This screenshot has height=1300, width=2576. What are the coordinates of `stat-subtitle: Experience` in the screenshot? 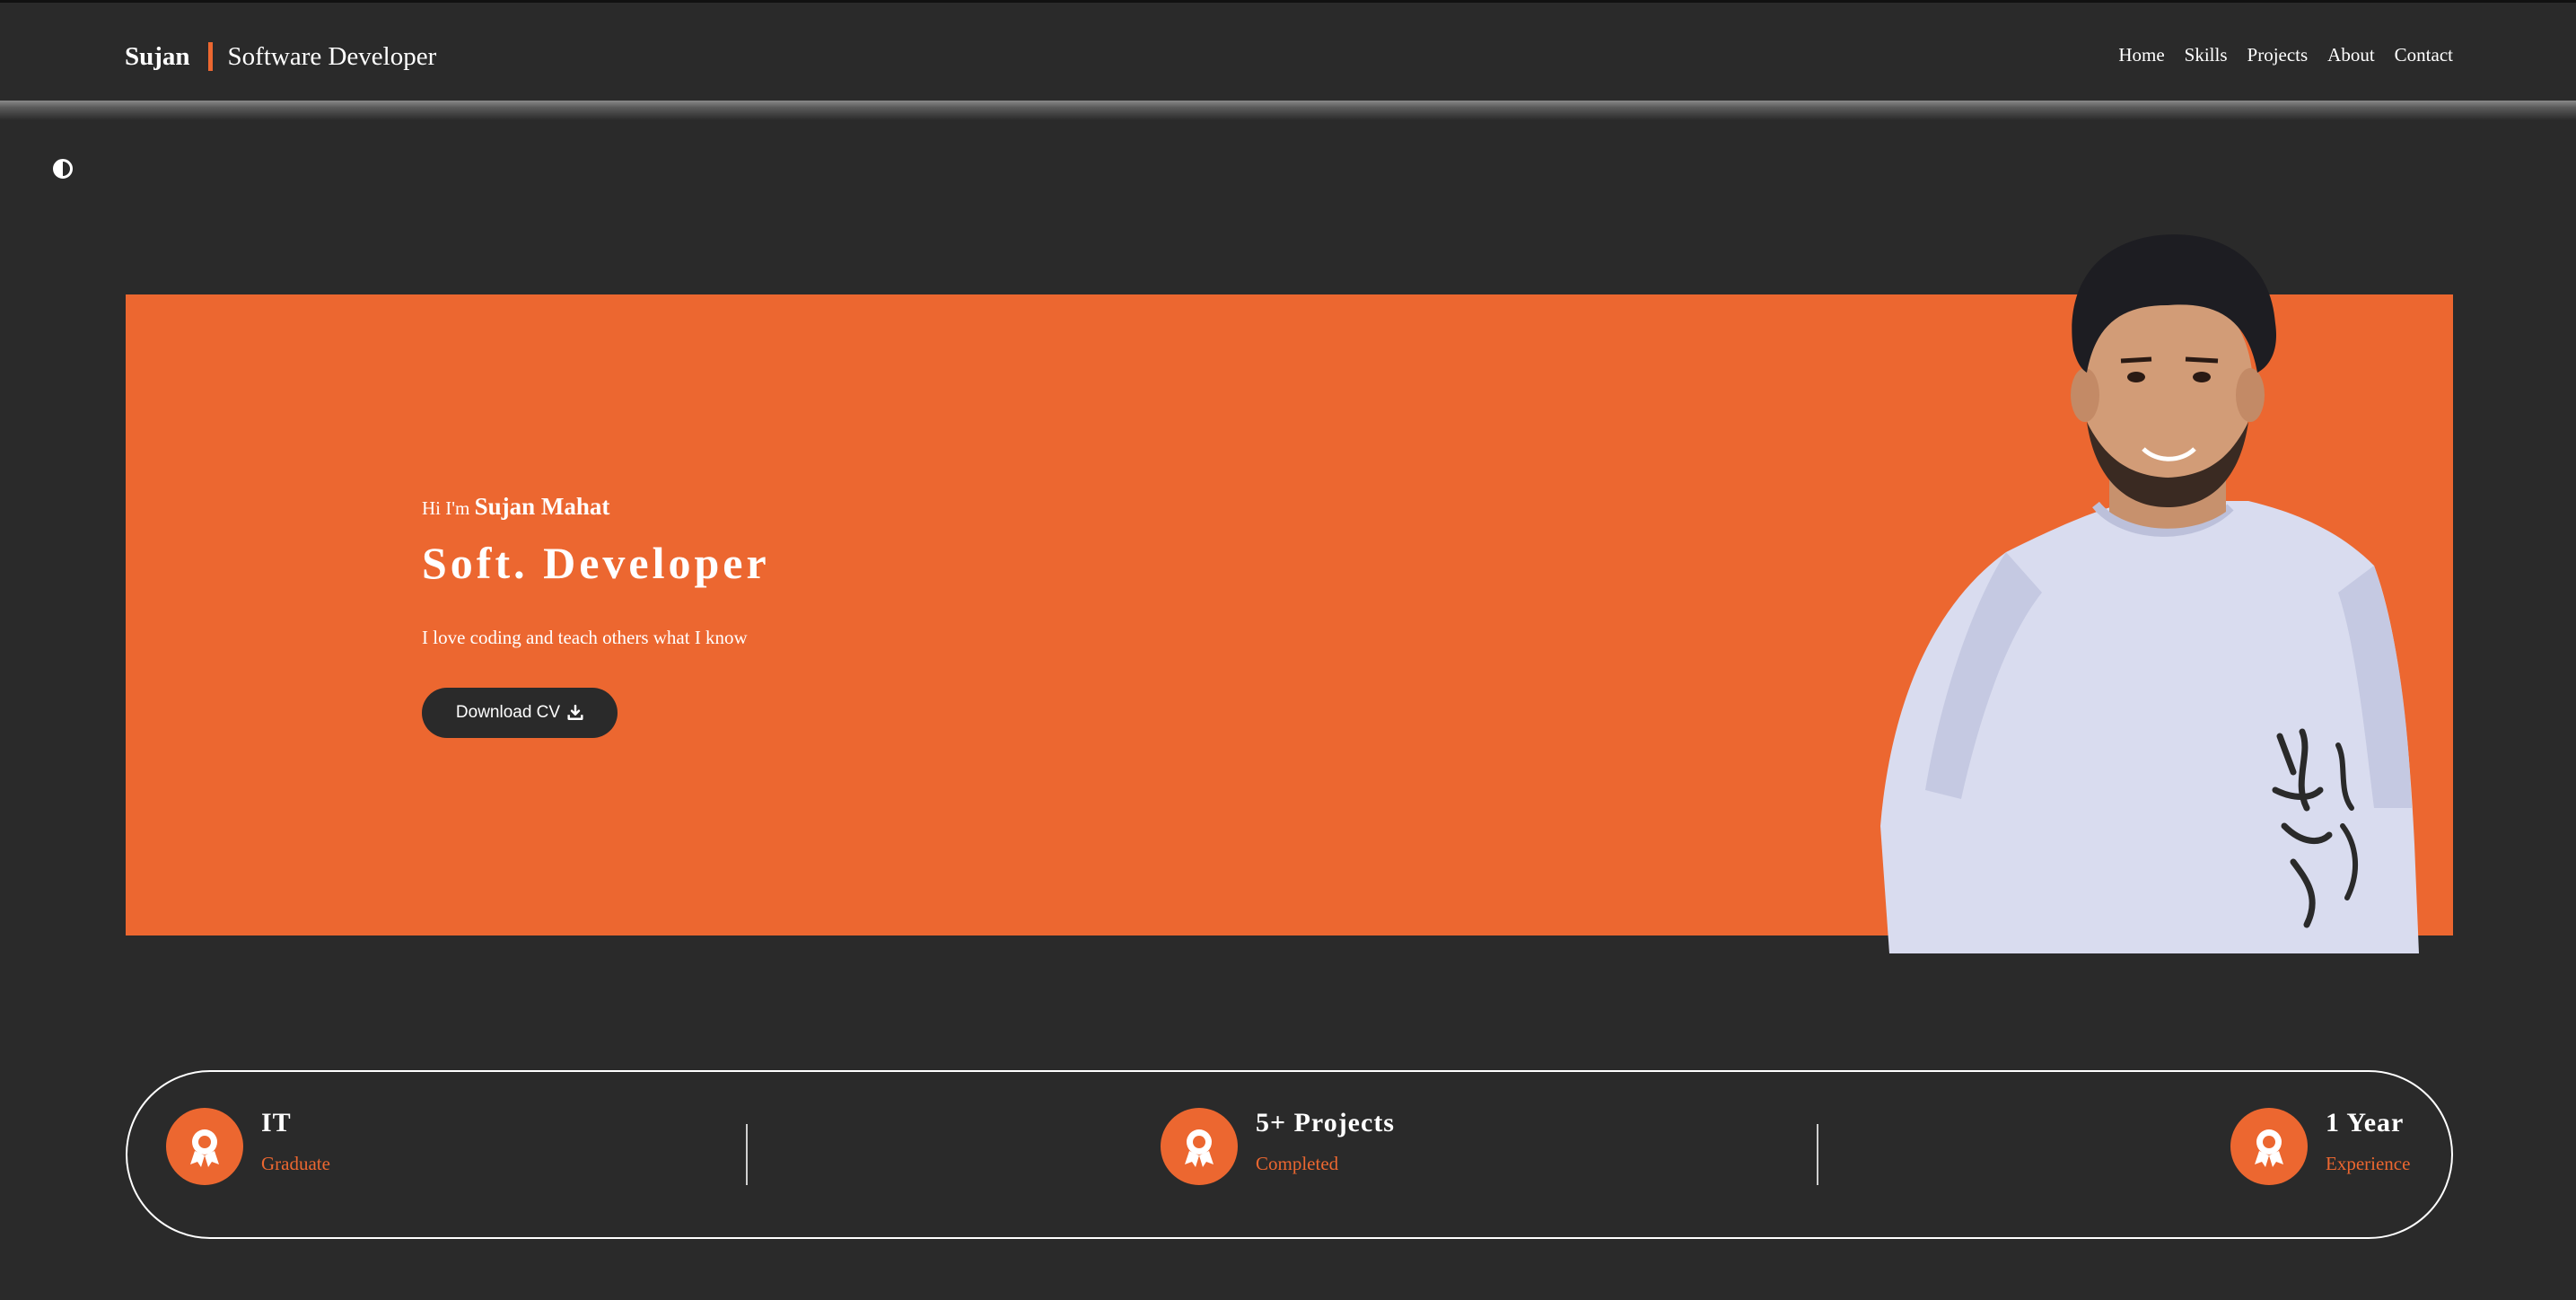 It's located at (2368, 1163).